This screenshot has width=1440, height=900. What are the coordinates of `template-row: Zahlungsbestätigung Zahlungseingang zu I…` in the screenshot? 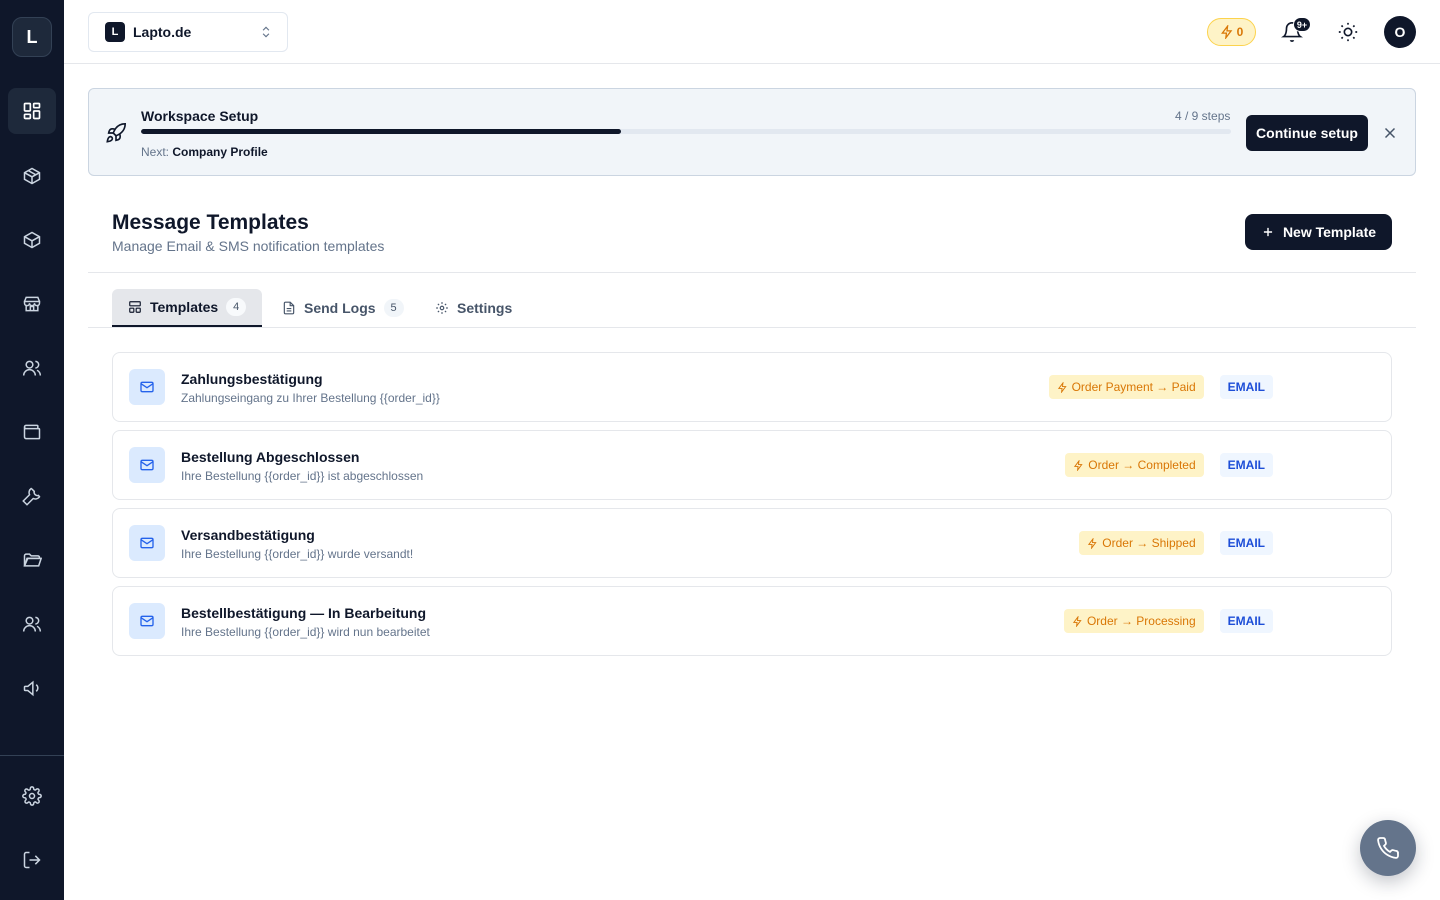 It's located at (752, 387).